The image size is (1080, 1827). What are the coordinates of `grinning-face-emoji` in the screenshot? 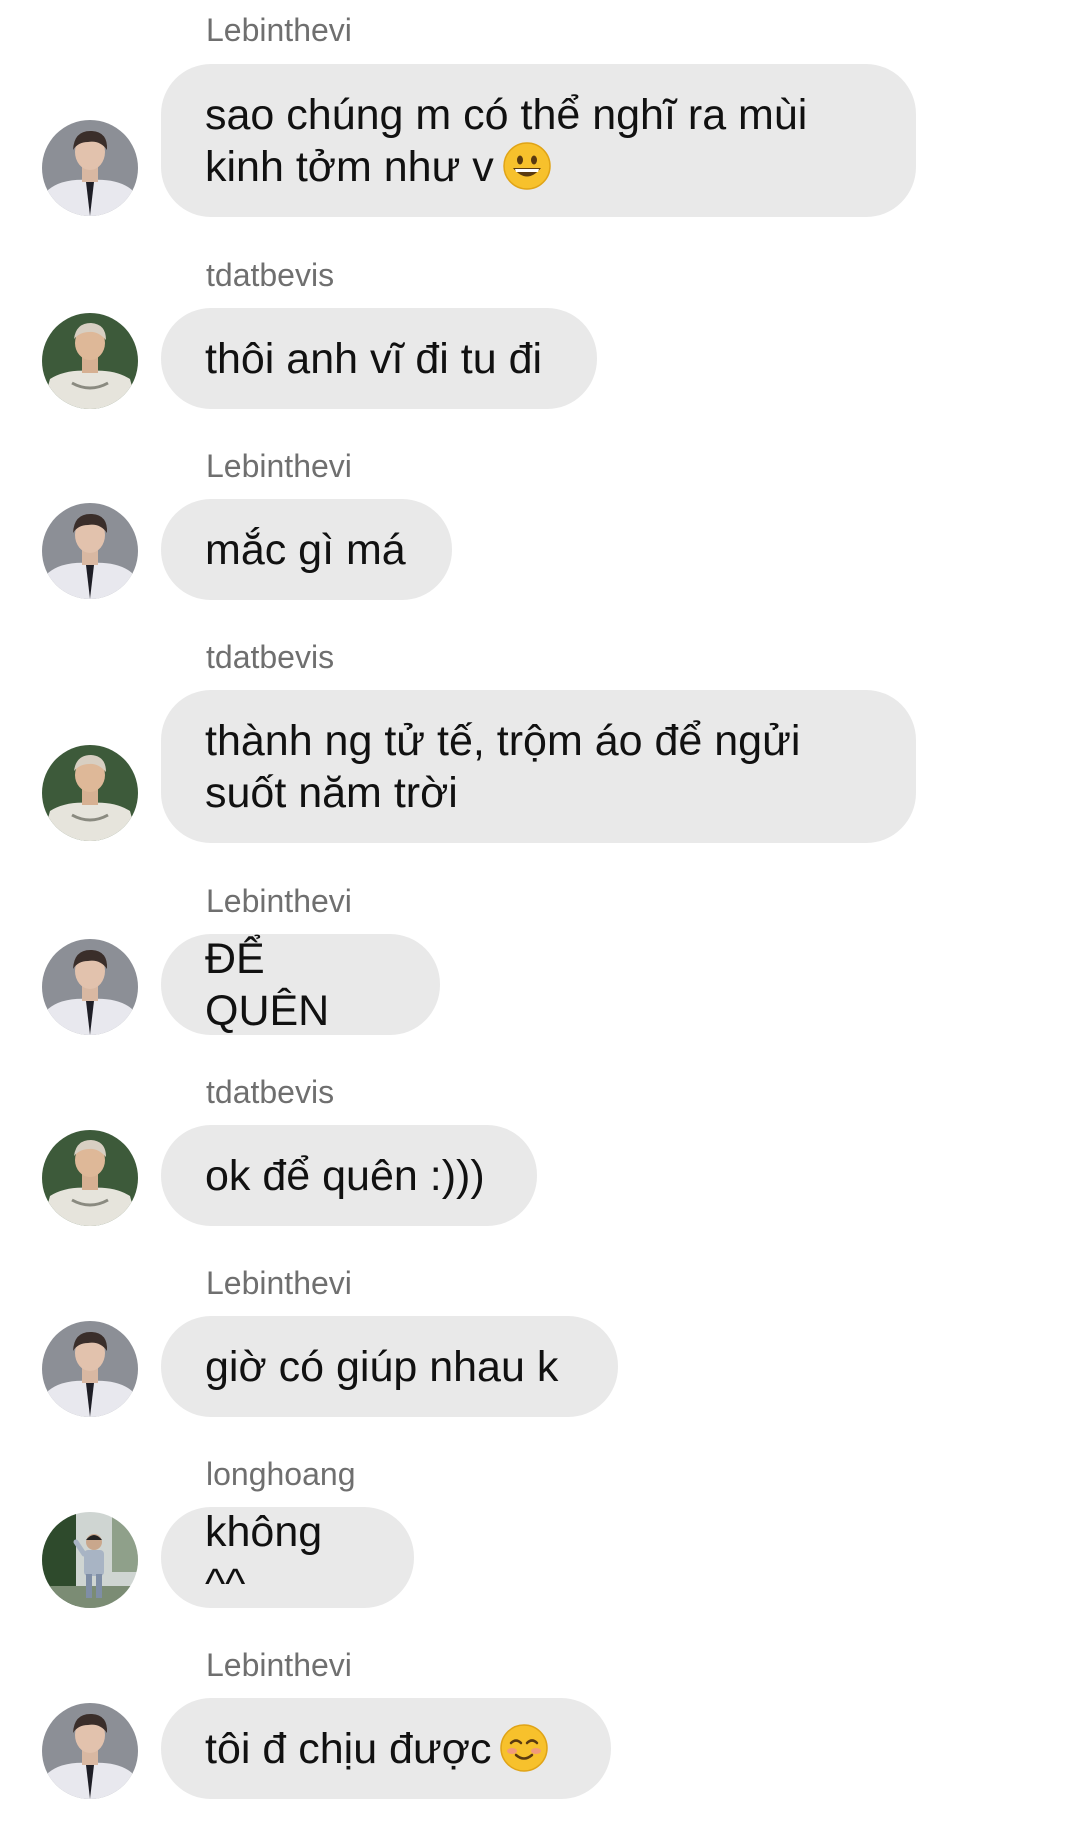 It's located at (527, 165).